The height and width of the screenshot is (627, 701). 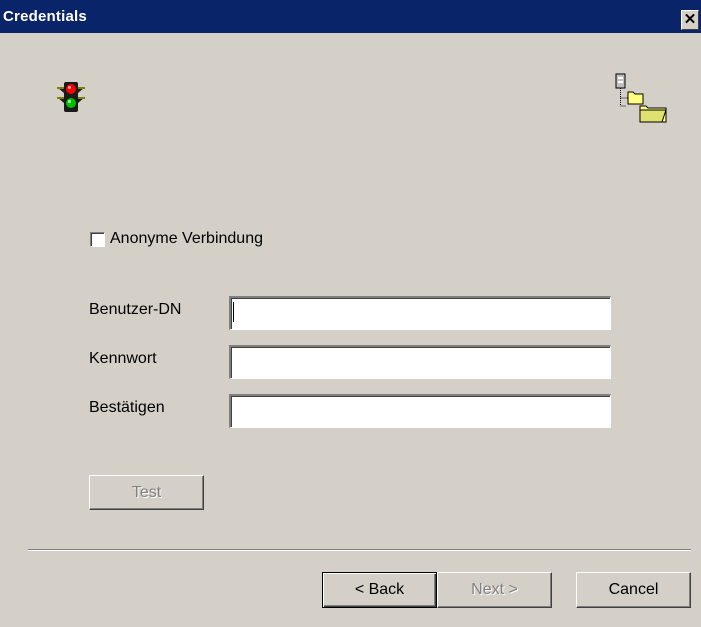 I want to click on cancel-button: Cancel, so click(x=633, y=590).